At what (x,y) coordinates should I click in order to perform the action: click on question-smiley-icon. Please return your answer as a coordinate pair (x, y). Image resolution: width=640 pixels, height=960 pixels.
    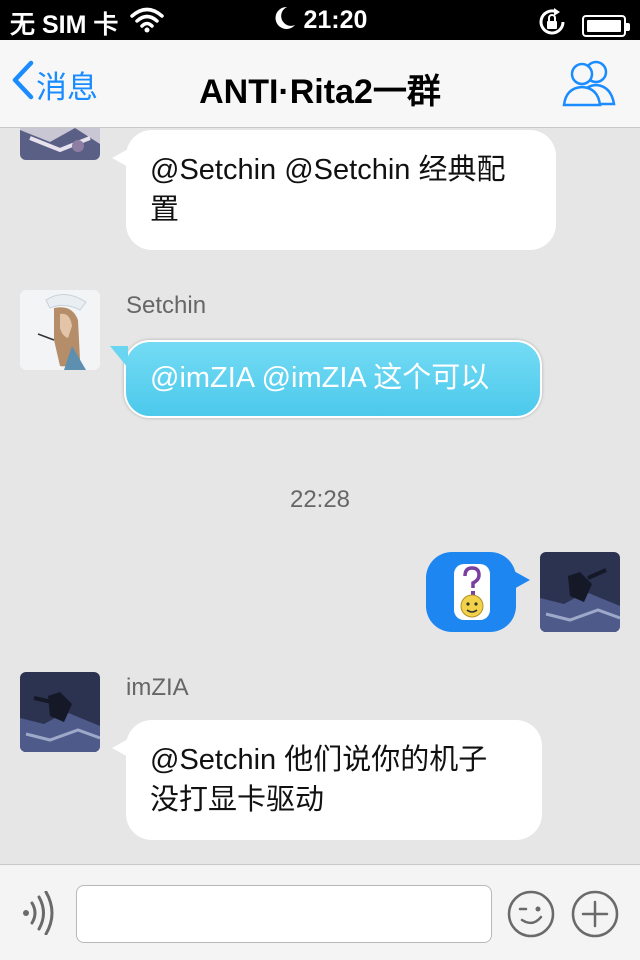
    Looking at the image, I should click on (472, 597).